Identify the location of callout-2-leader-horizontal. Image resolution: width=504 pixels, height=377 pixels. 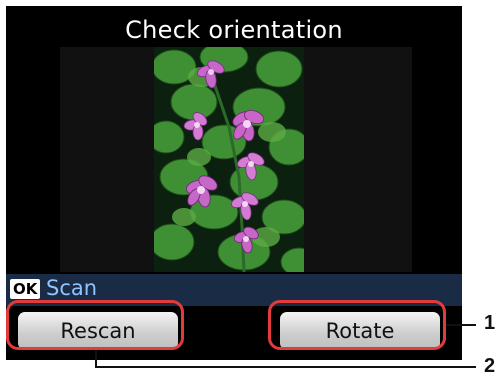
(285, 367).